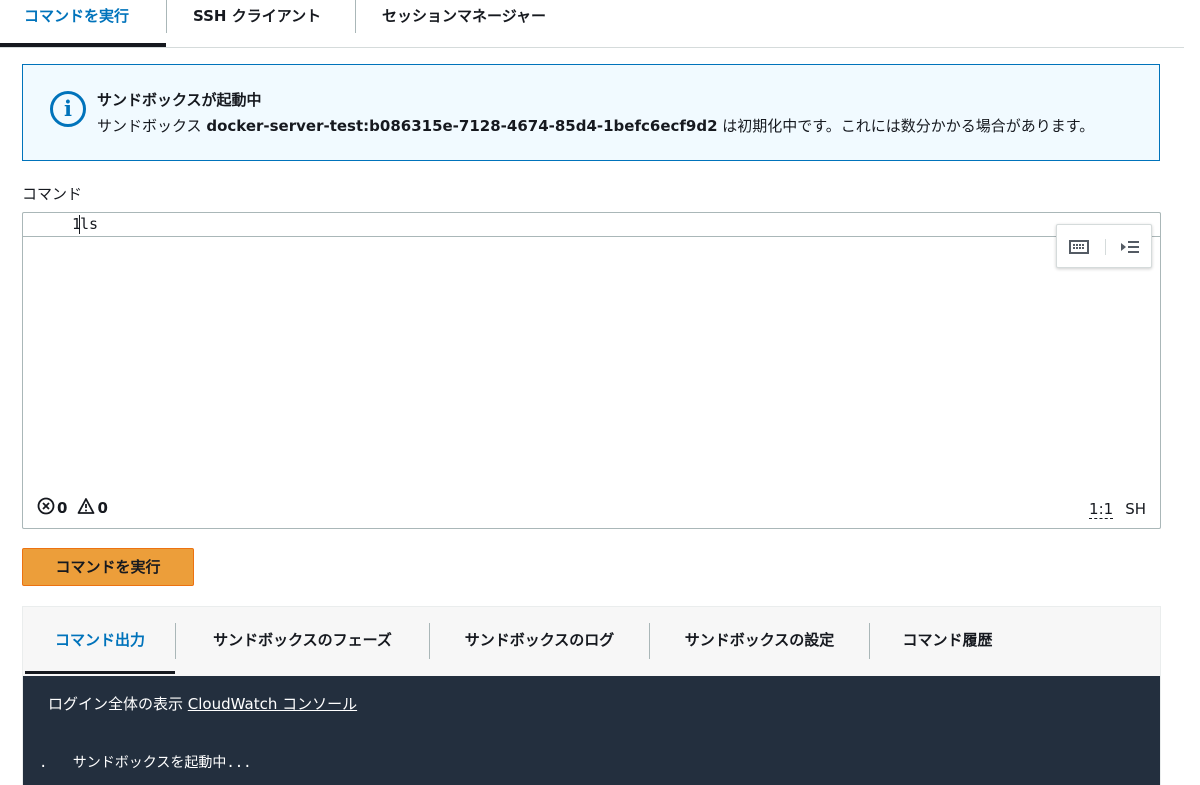  Describe the element at coordinates (179, 100) in the screenshot. I see `banner-title: サンドボックスが起動中` at that location.